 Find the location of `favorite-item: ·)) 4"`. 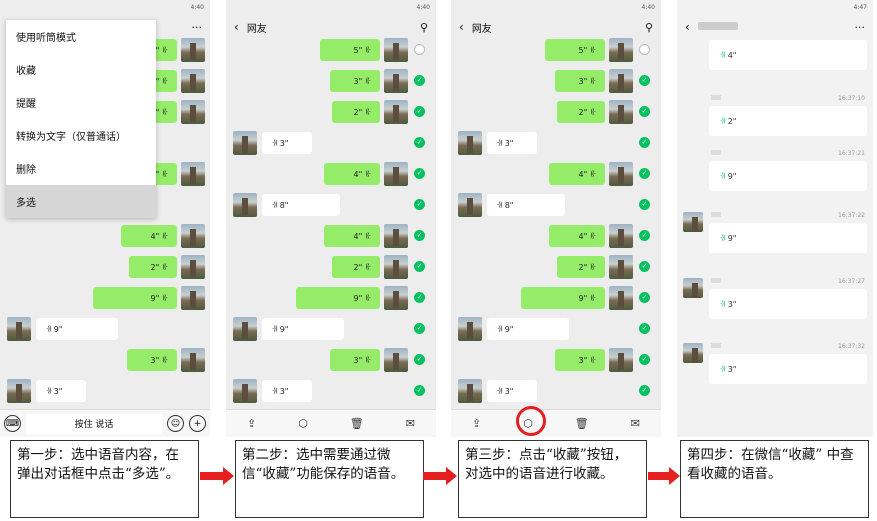

favorite-item: ·)) 4" is located at coordinates (775, 68).